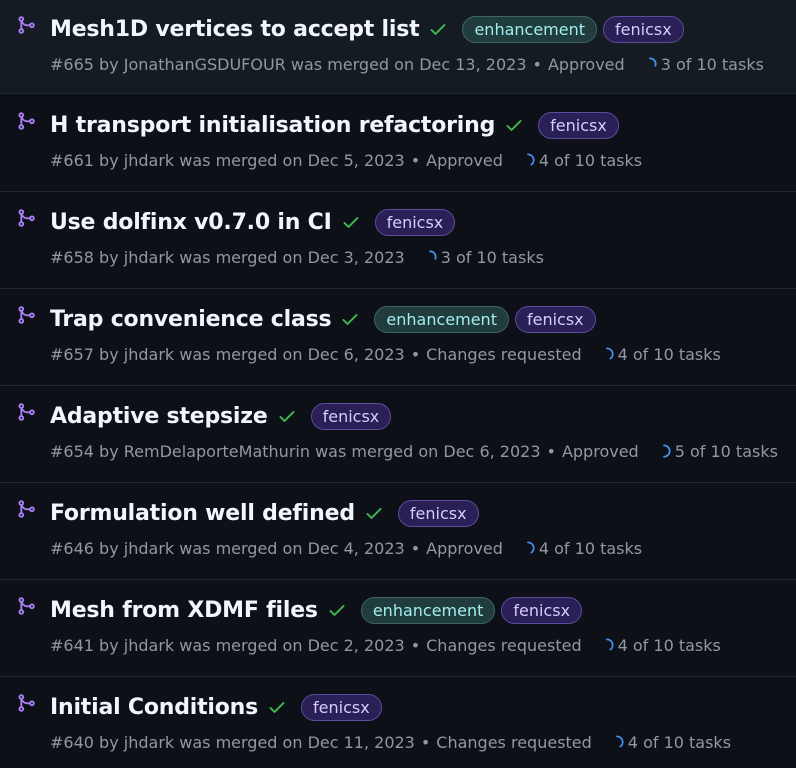 The height and width of the screenshot is (768, 796). What do you see at coordinates (235, 29) in the screenshot?
I see `pull-request-title-link: Mesh1D vertices to accept list` at bounding box center [235, 29].